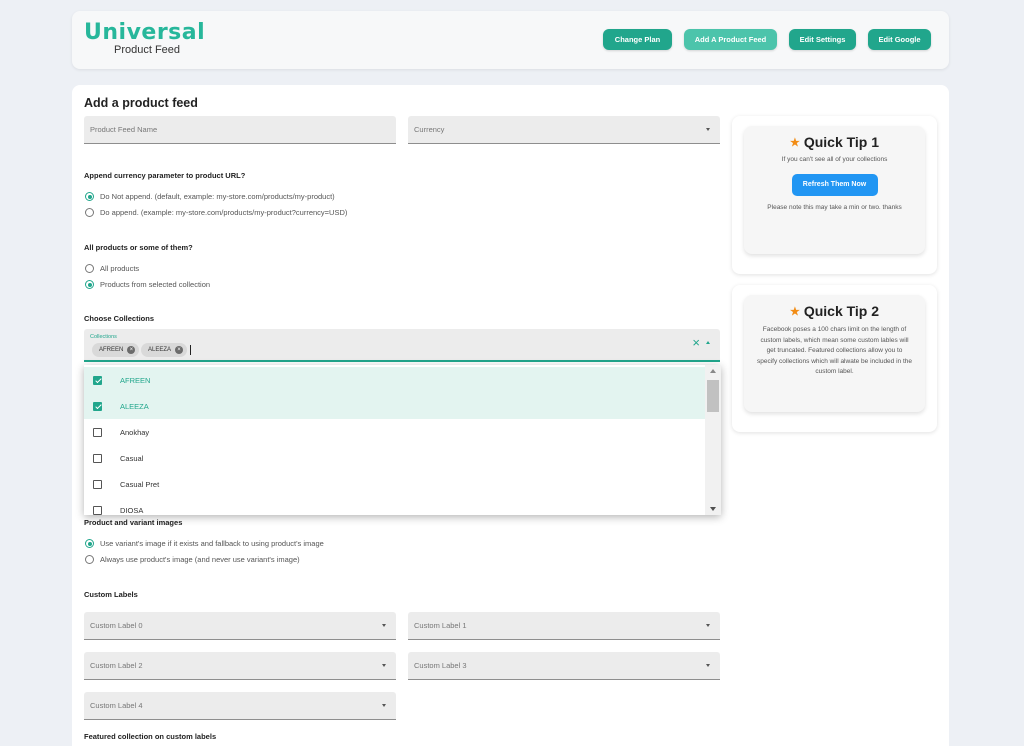 Image resolution: width=1024 pixels, height=746 pixels. I want to click on refresh-collections-button: Refresh Them Now, so click(834, 184).